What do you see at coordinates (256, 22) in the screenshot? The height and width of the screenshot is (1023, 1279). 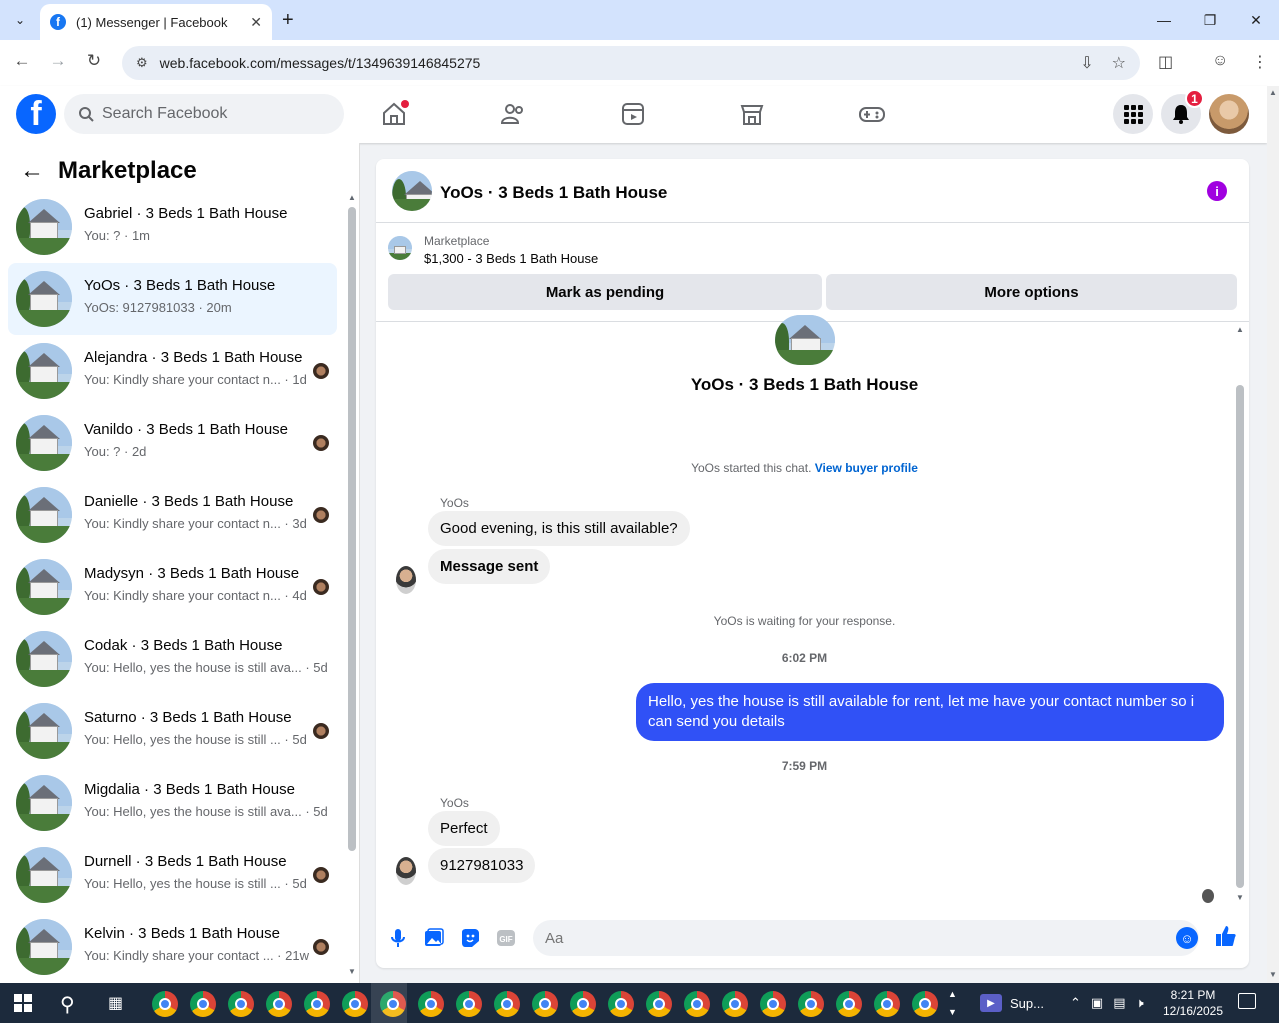 I see `close-tab-icon: ✕` at bounding box center [256, 22].